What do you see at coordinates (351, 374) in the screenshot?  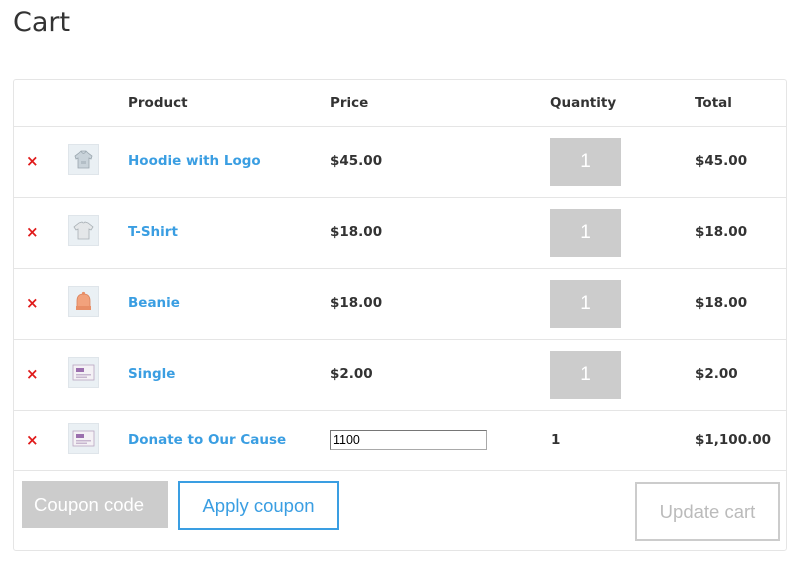 I see `product-price: $2.00` at bounding box center [351, 374].